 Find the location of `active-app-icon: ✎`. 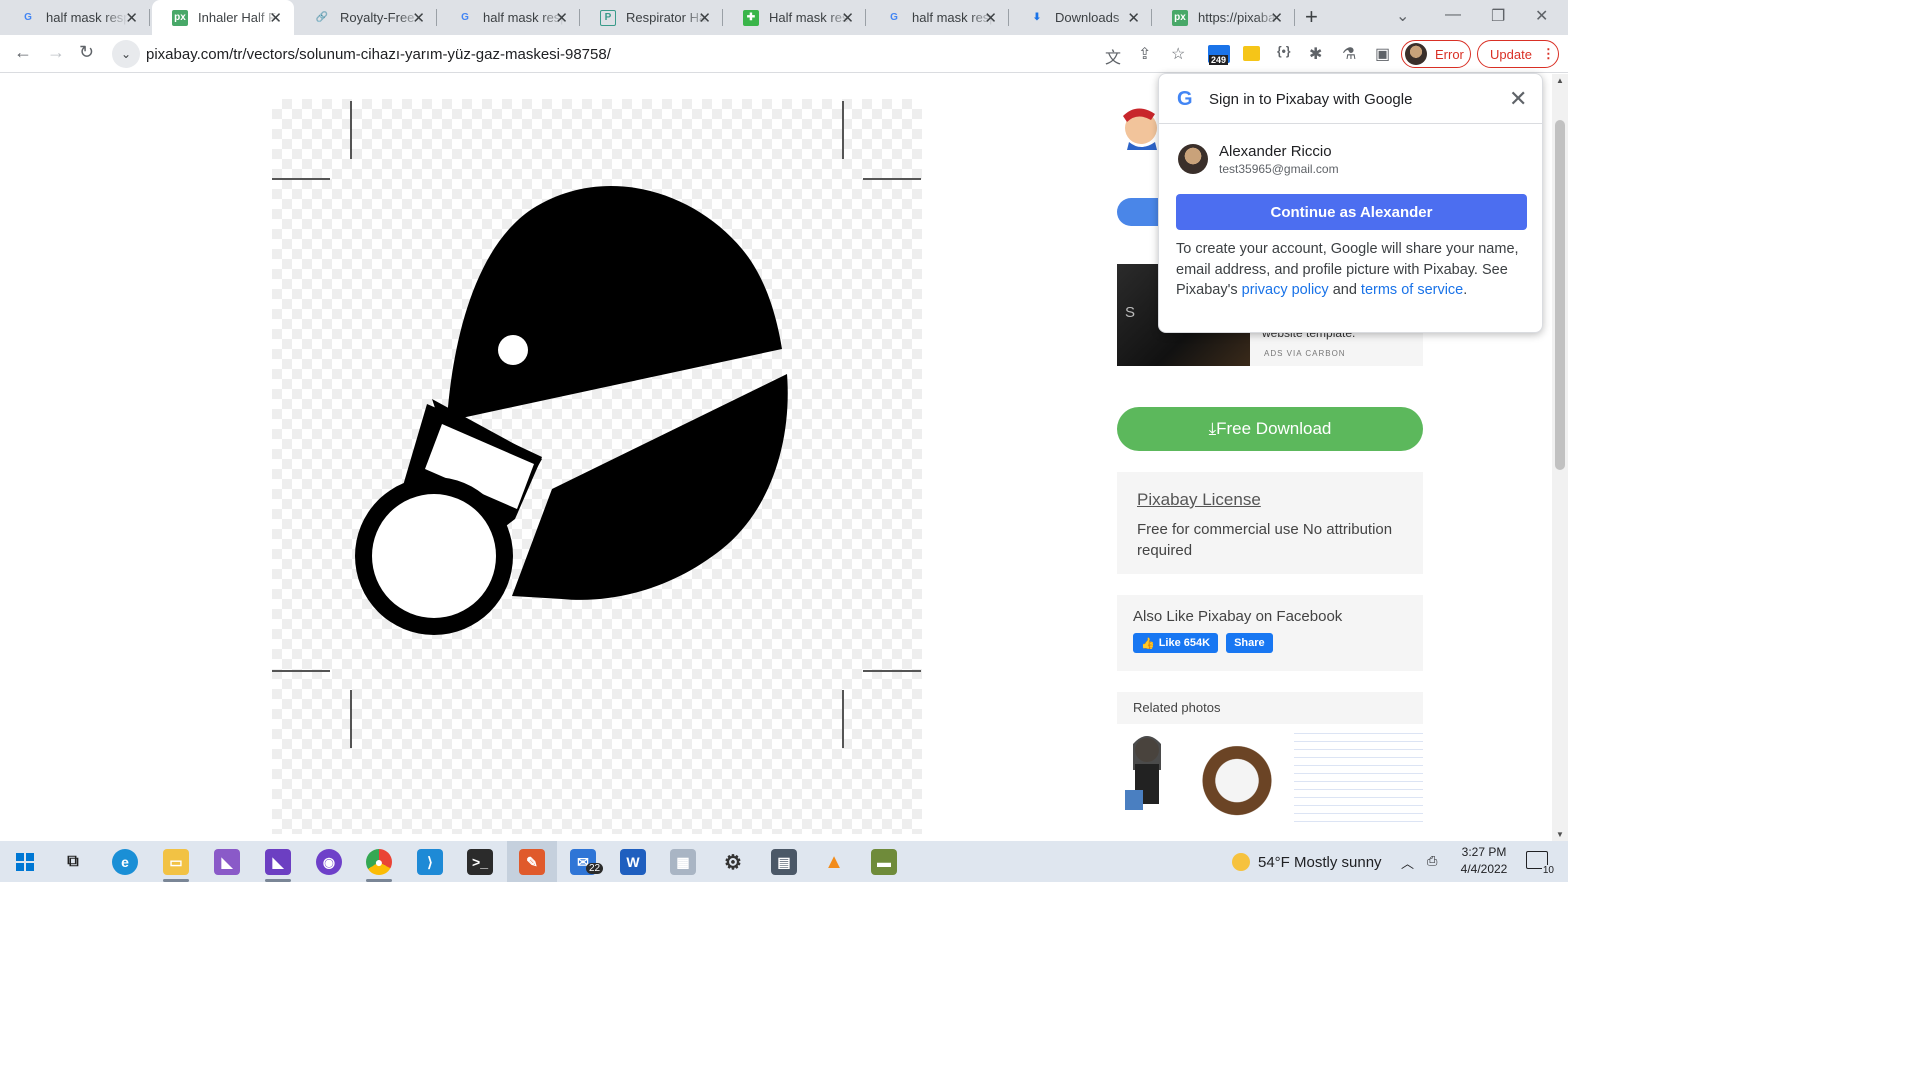

active-app-icon: ✎ is located at coordinates (532, 862).